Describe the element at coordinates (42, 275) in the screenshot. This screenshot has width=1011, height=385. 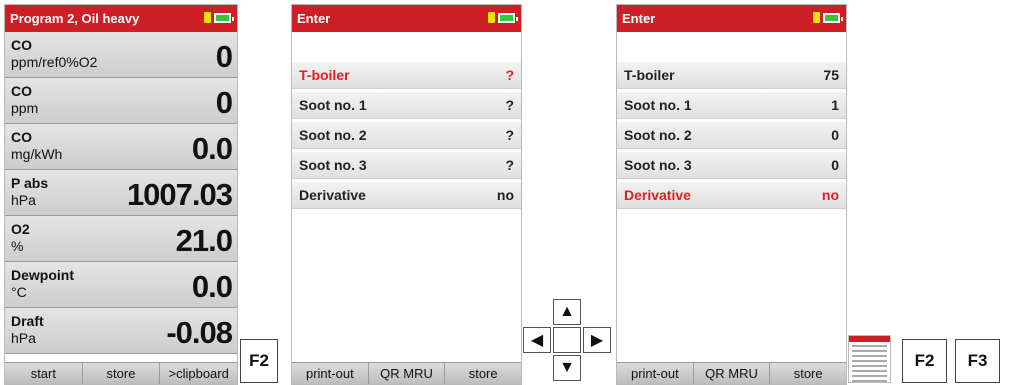
I see `measurement-name: Dewpoint` at that location.